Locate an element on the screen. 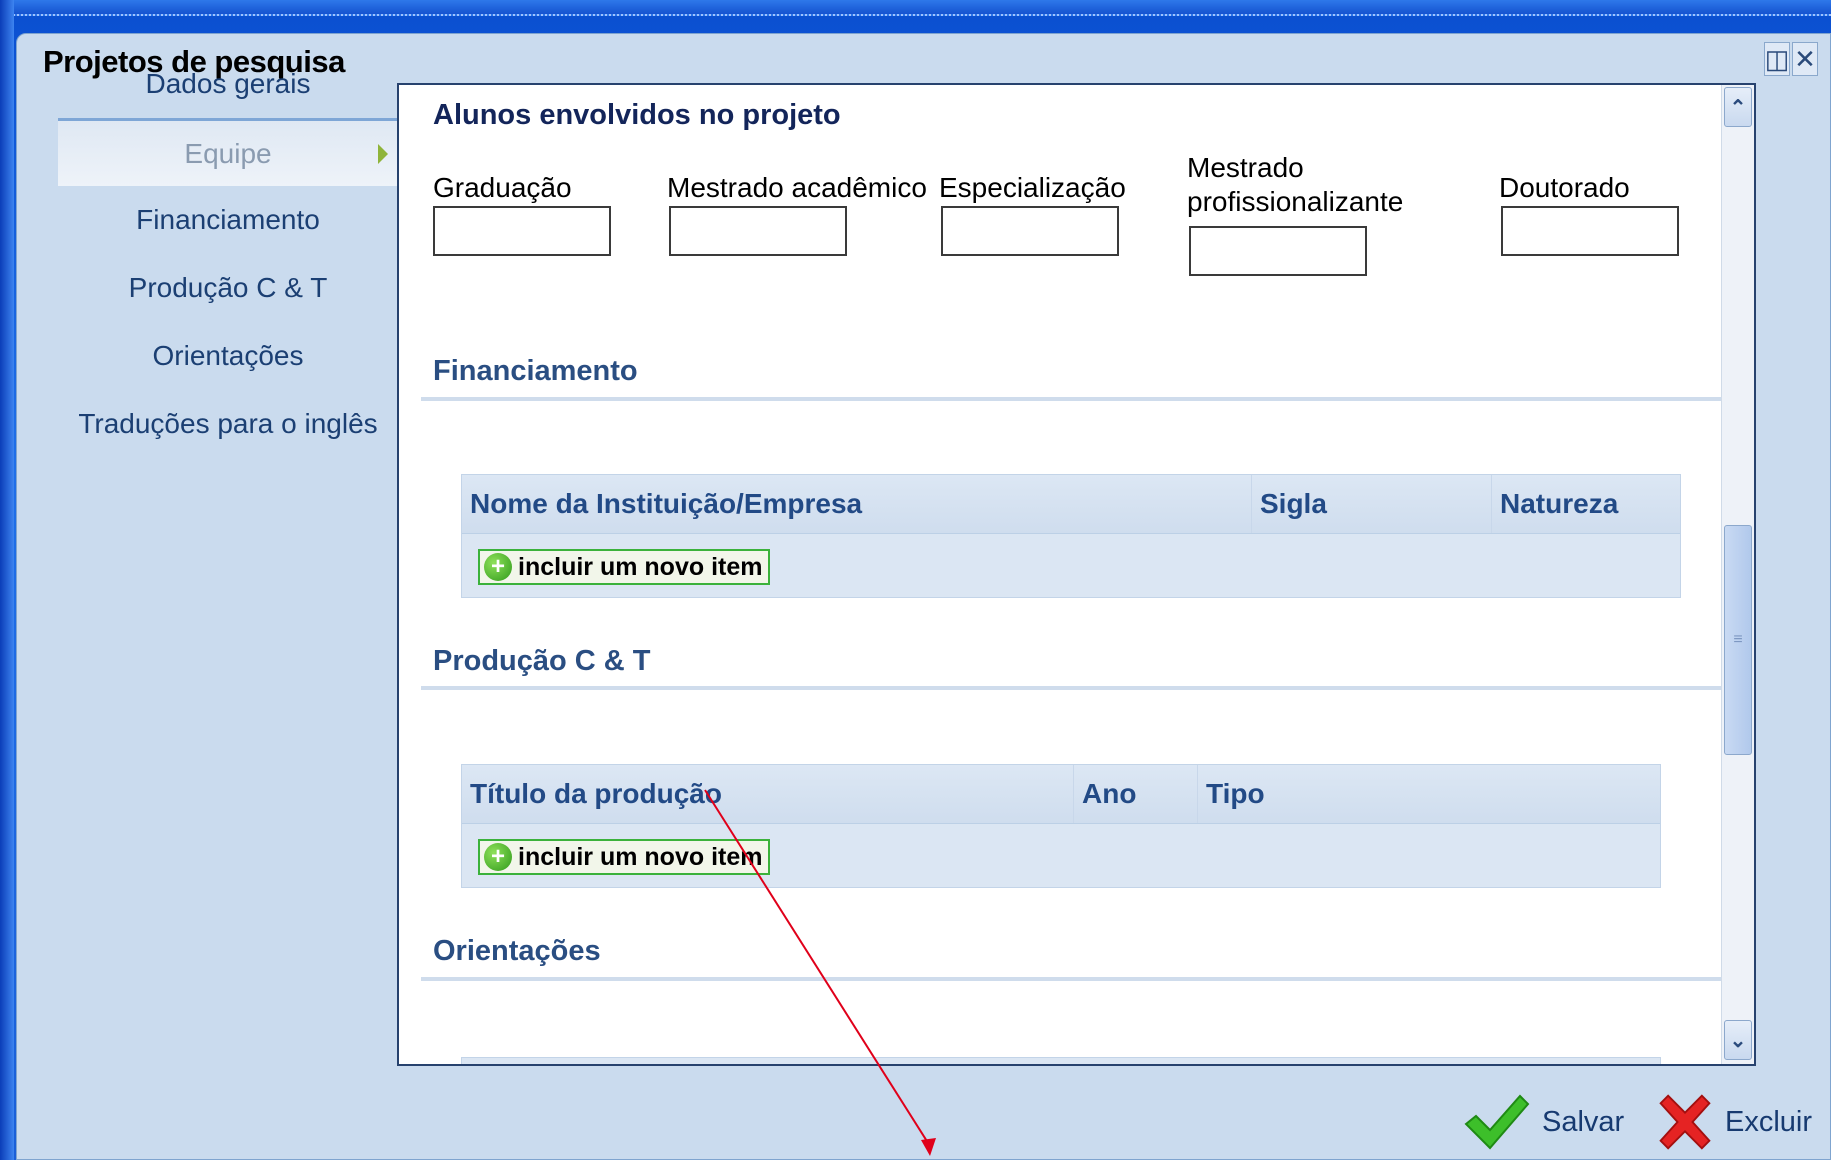  annotation-arrow is located at coordinates (820, 972).